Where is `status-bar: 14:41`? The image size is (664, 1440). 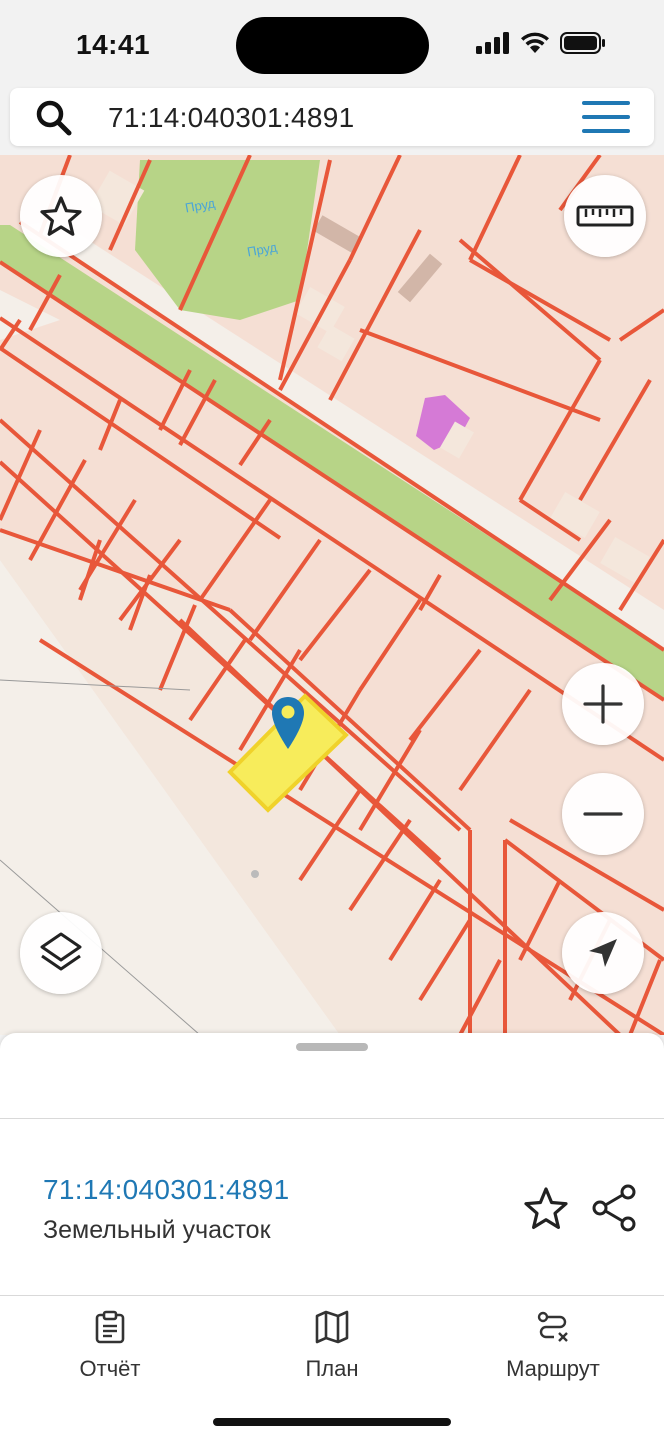
status-bar: 14:41 is located at coordinates (332, 41).